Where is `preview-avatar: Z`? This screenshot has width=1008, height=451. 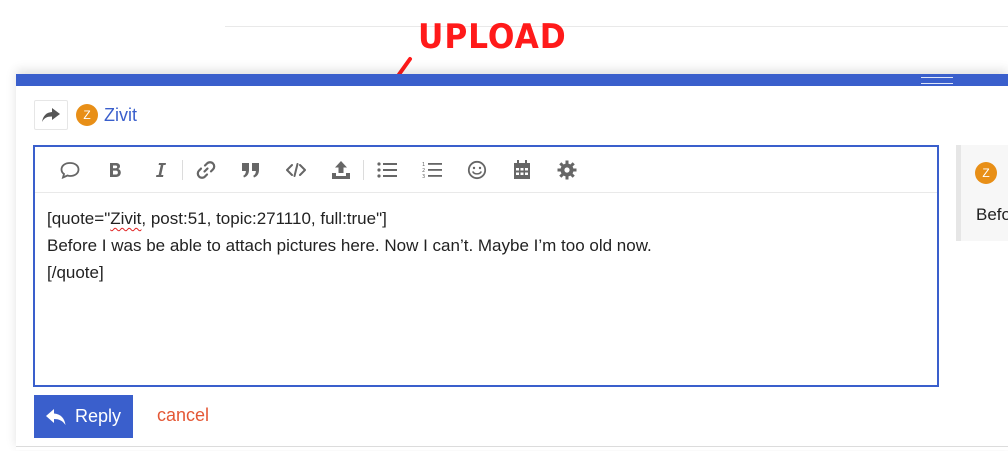
preview-avatar: Z is located at coordinates (986, 173).